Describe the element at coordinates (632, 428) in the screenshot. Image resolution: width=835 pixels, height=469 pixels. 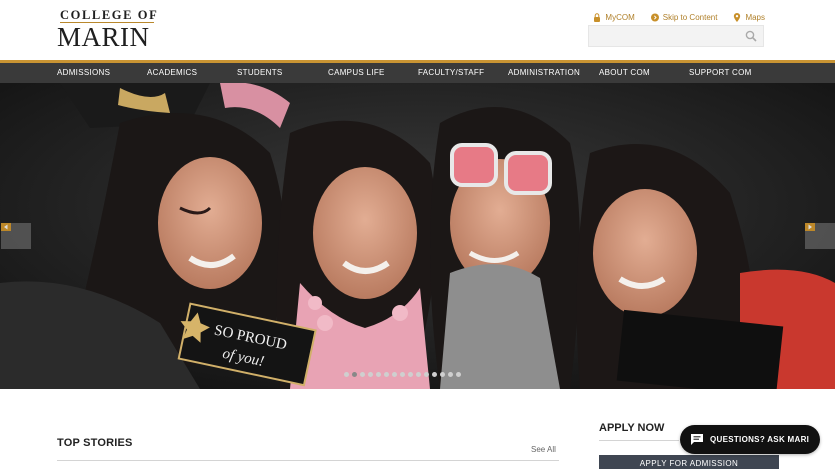
I see `apply-now-heading: APPLY NOW` at that location.